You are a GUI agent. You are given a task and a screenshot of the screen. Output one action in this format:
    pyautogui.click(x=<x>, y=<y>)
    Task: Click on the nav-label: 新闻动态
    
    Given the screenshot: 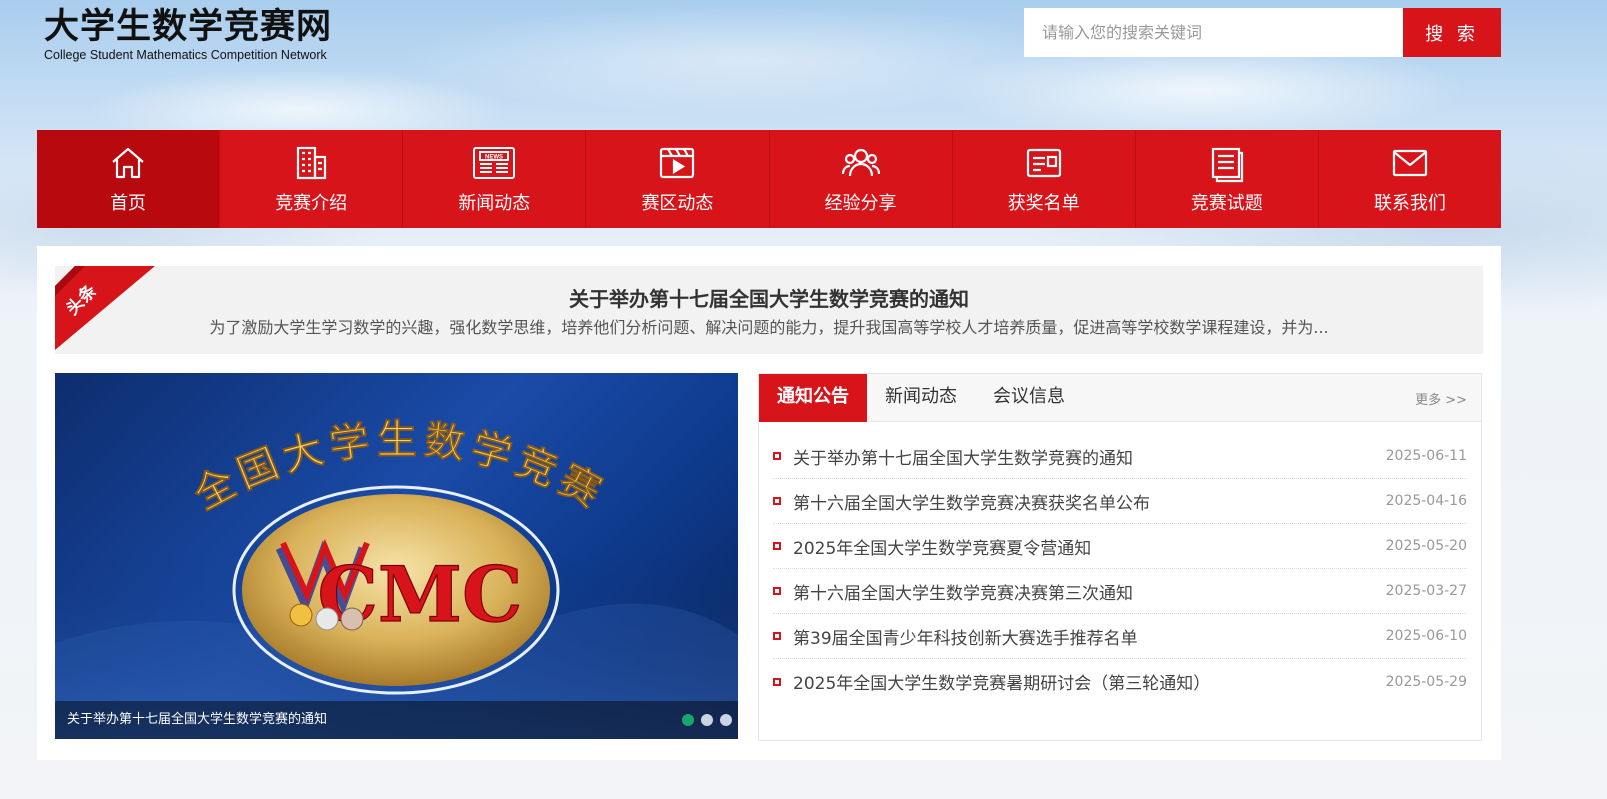 What is the action you would take?
    pyautogui.click(x=494, y=203)
    